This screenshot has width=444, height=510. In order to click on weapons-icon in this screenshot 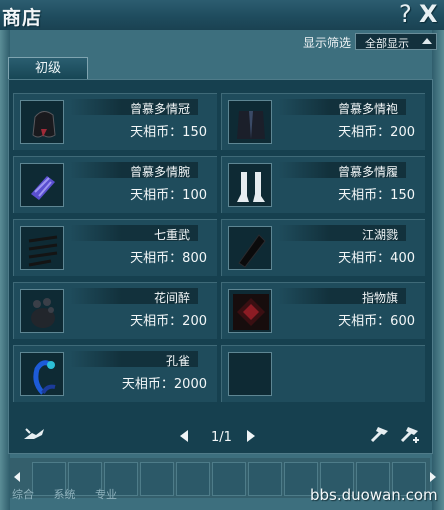, I will do `click(42, 248)`.